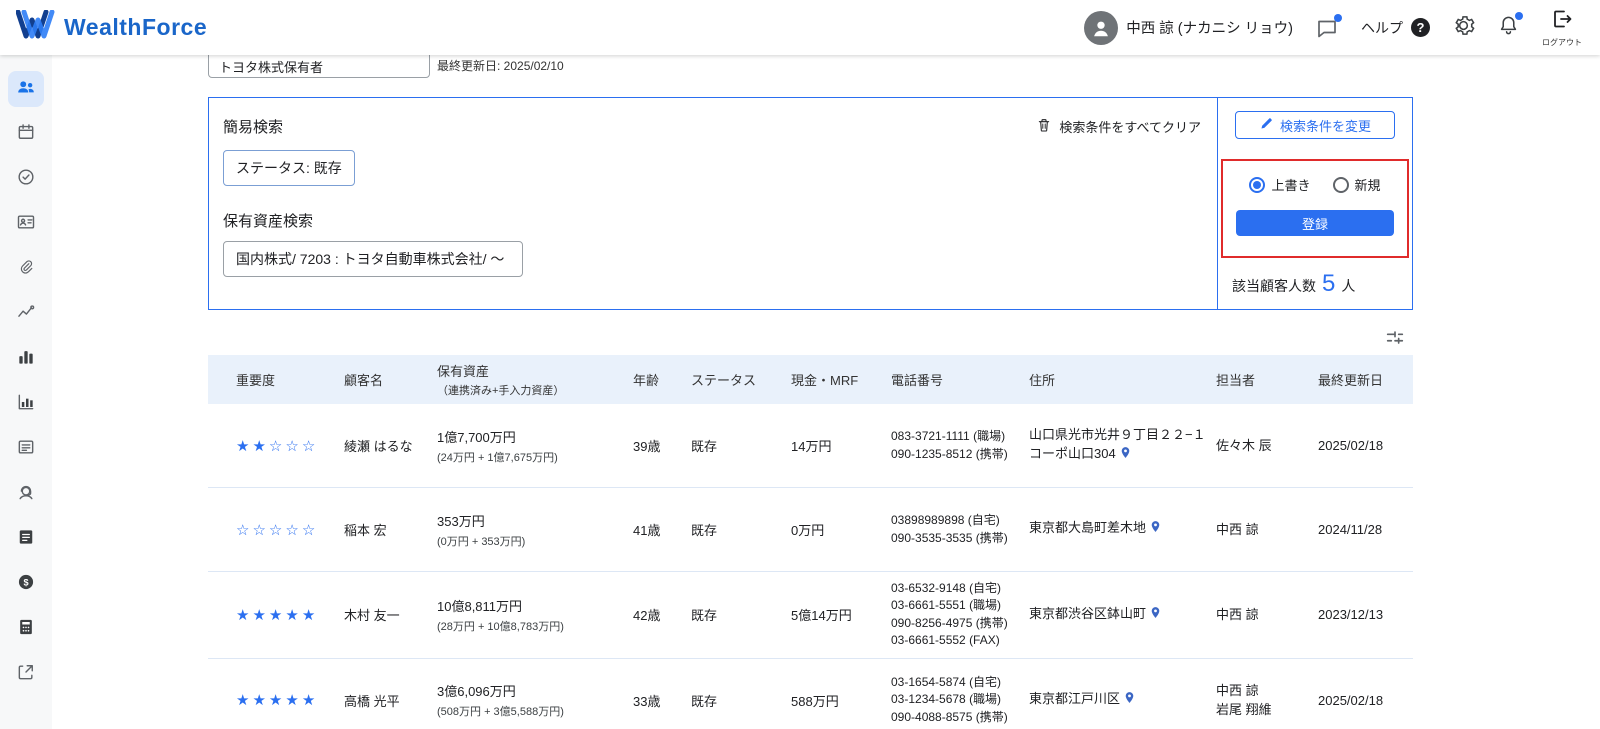 This screenshot has height=729, width=1600. I want to click on col-address: 住所, so click(1042, 380).